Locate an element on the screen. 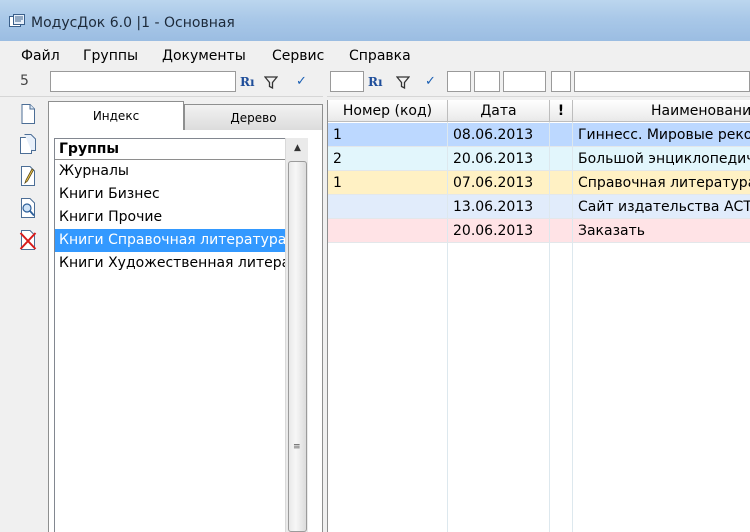  group-item-other: Книги Прочие is located at coordinates (170, 217).